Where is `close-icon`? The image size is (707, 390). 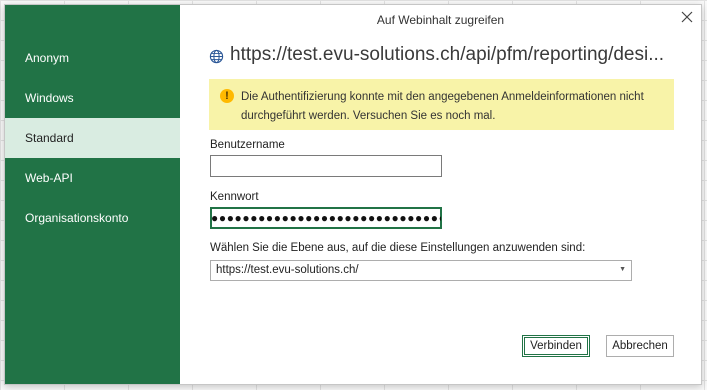 close-icon is located at coordinates (687, 17).